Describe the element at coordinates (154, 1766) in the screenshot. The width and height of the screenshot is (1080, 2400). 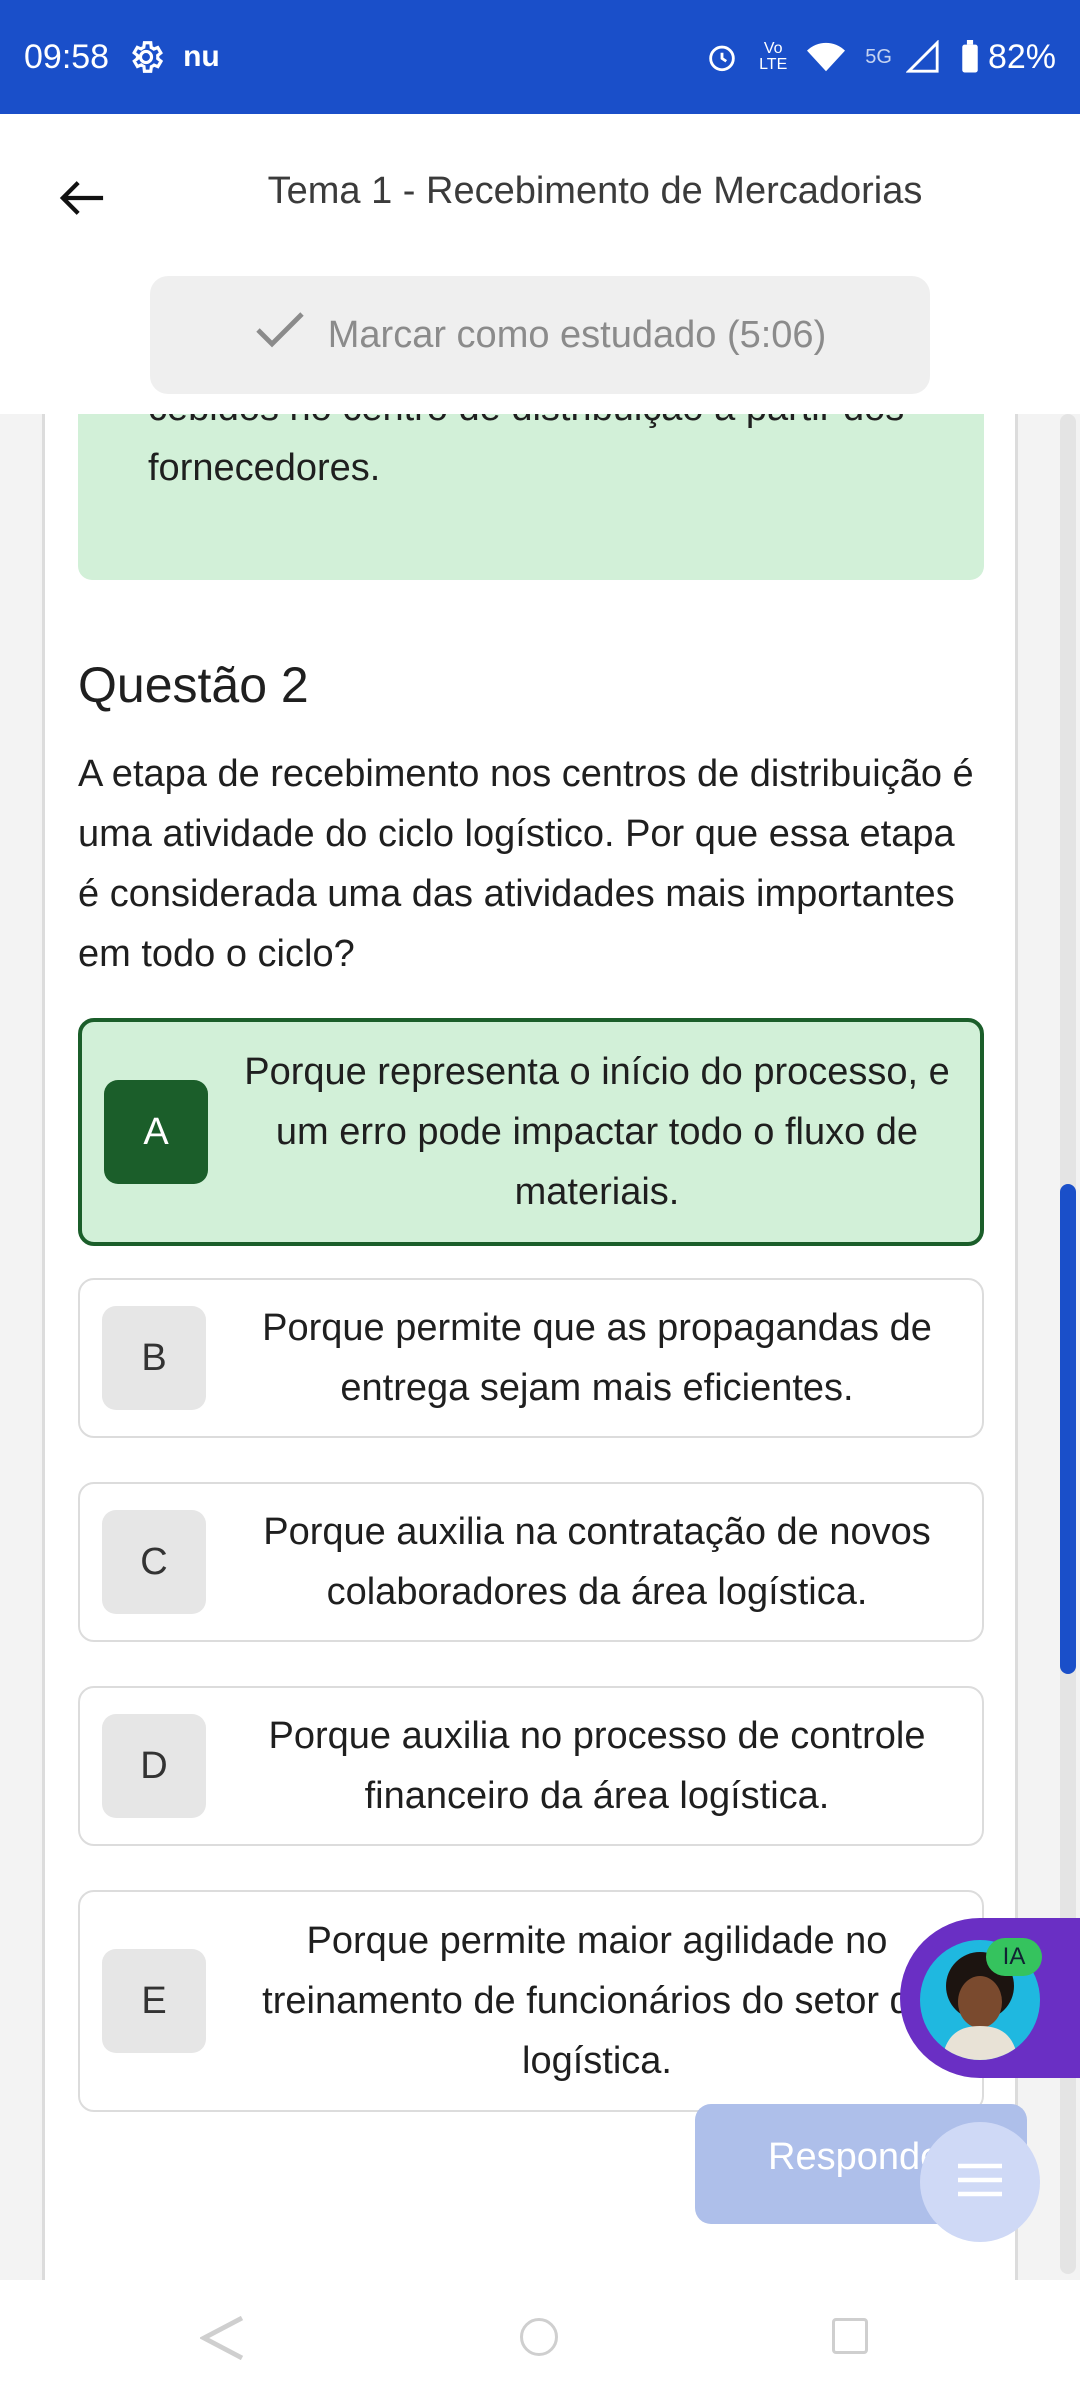
I see `option-letter: D` at that location.